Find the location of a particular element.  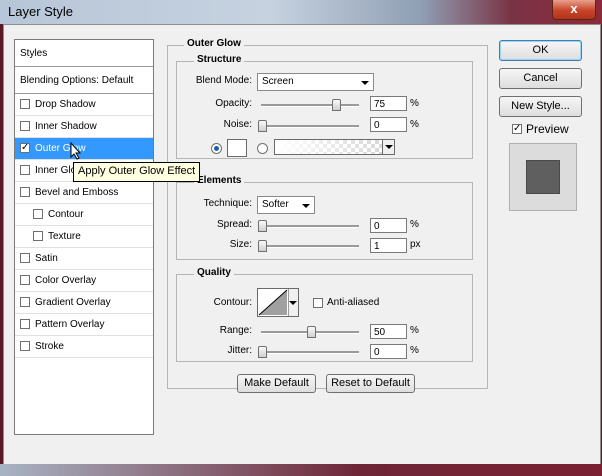

gradient-dropdown-button is located at coordinates (388, 147).